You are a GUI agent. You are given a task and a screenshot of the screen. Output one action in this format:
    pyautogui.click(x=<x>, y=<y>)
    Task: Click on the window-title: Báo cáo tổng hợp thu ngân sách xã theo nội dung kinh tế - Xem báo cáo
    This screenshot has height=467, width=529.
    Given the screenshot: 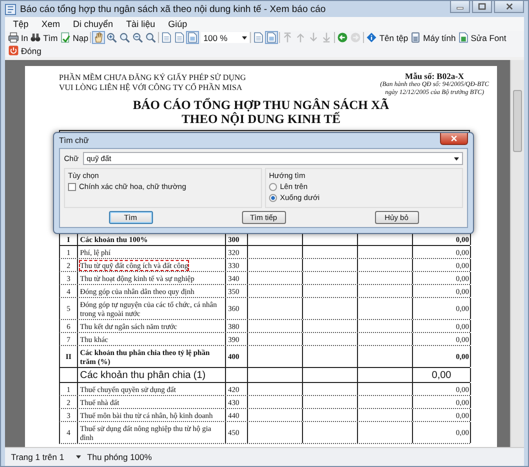 What is the action you would take?
    pyautogui.click(x=173, y=9)
    